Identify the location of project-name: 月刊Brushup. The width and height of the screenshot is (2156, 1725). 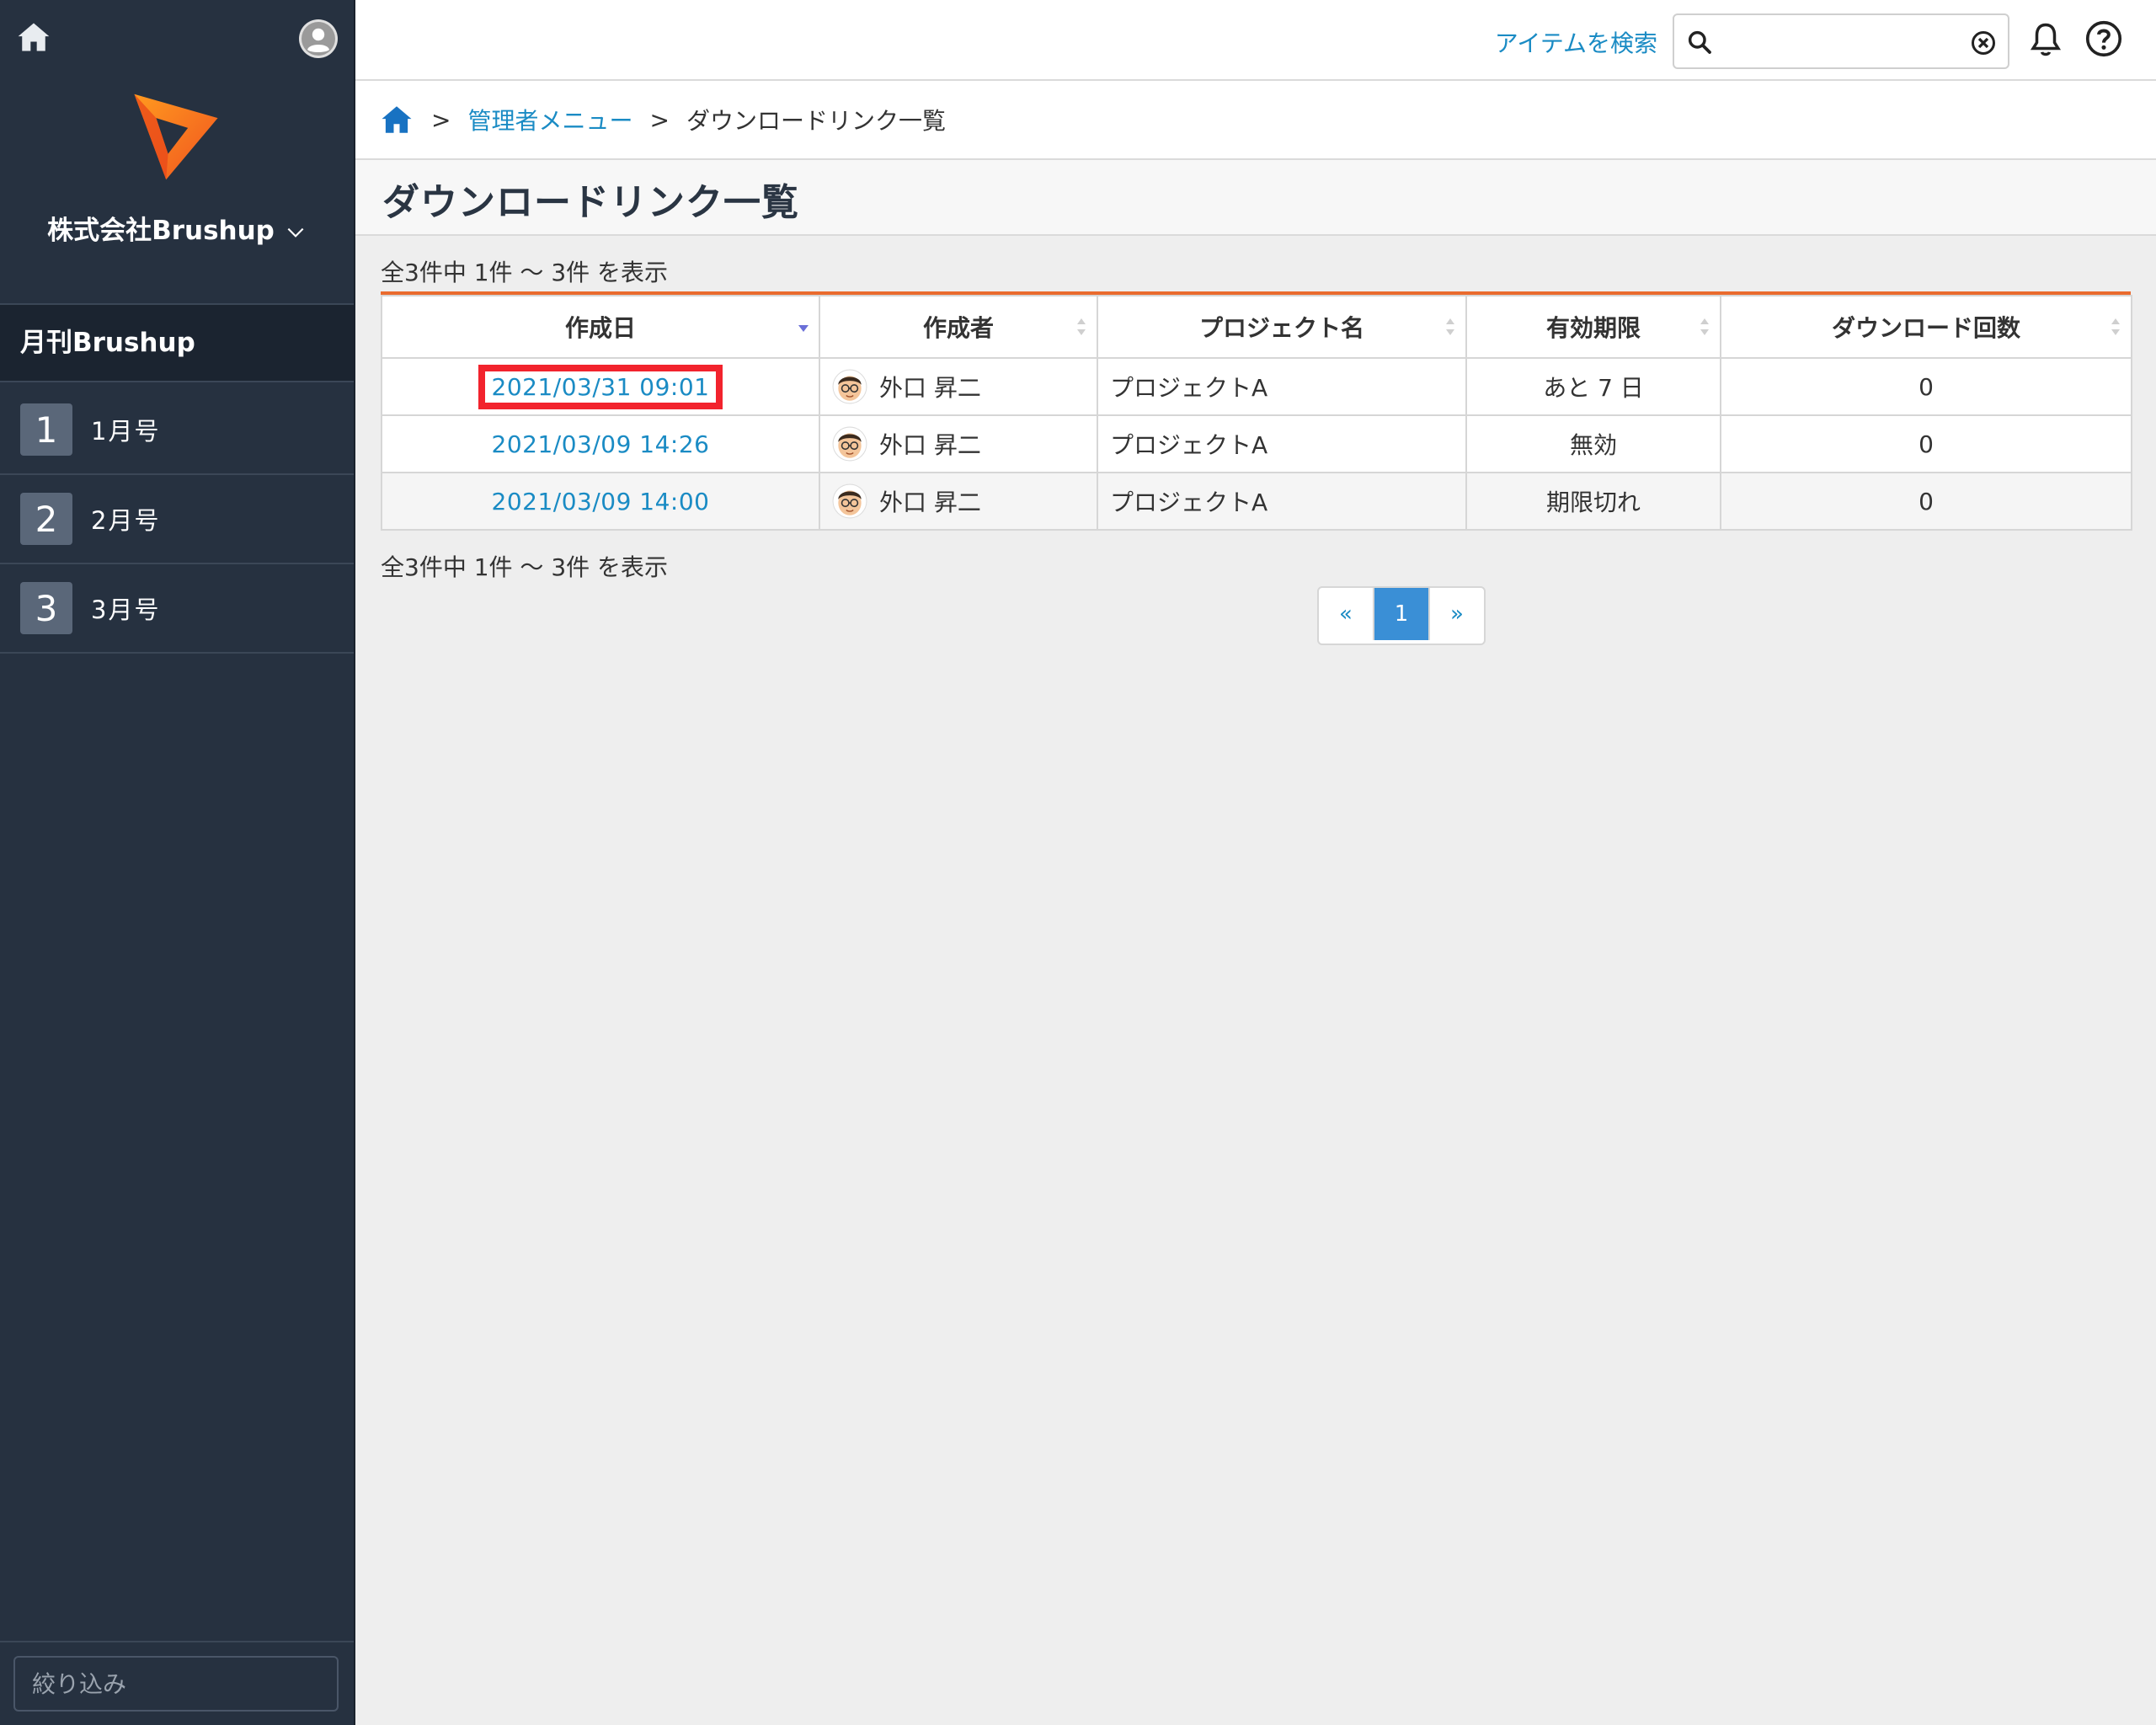
(177, 342).